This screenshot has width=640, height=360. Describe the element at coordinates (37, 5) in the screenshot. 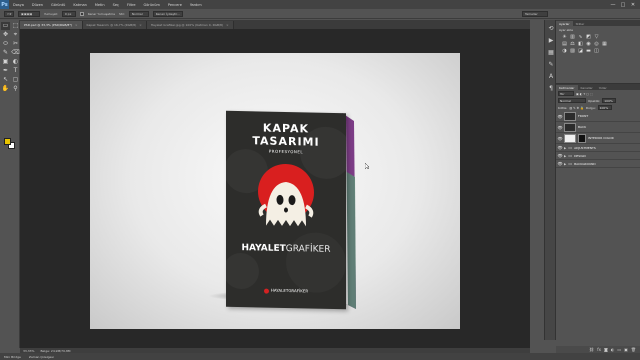

I see `menu-edit: Düzen` at that location.